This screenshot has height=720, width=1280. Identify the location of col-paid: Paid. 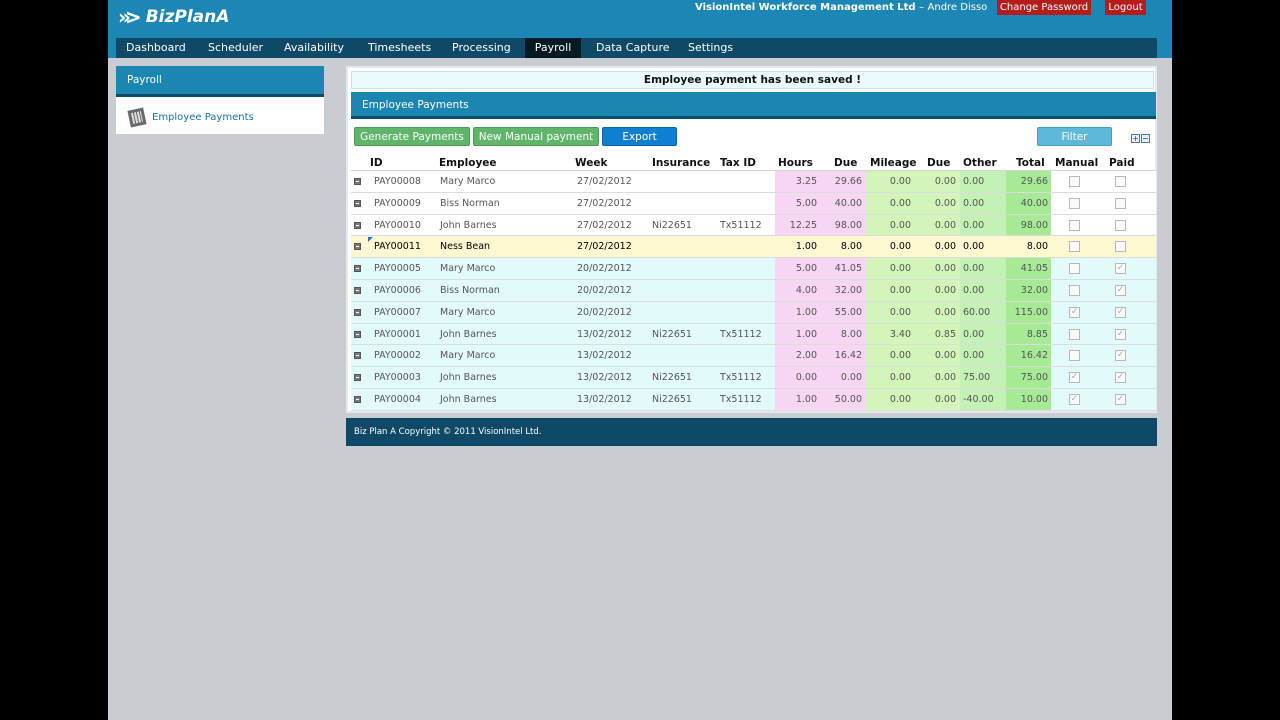
(1122, 163).